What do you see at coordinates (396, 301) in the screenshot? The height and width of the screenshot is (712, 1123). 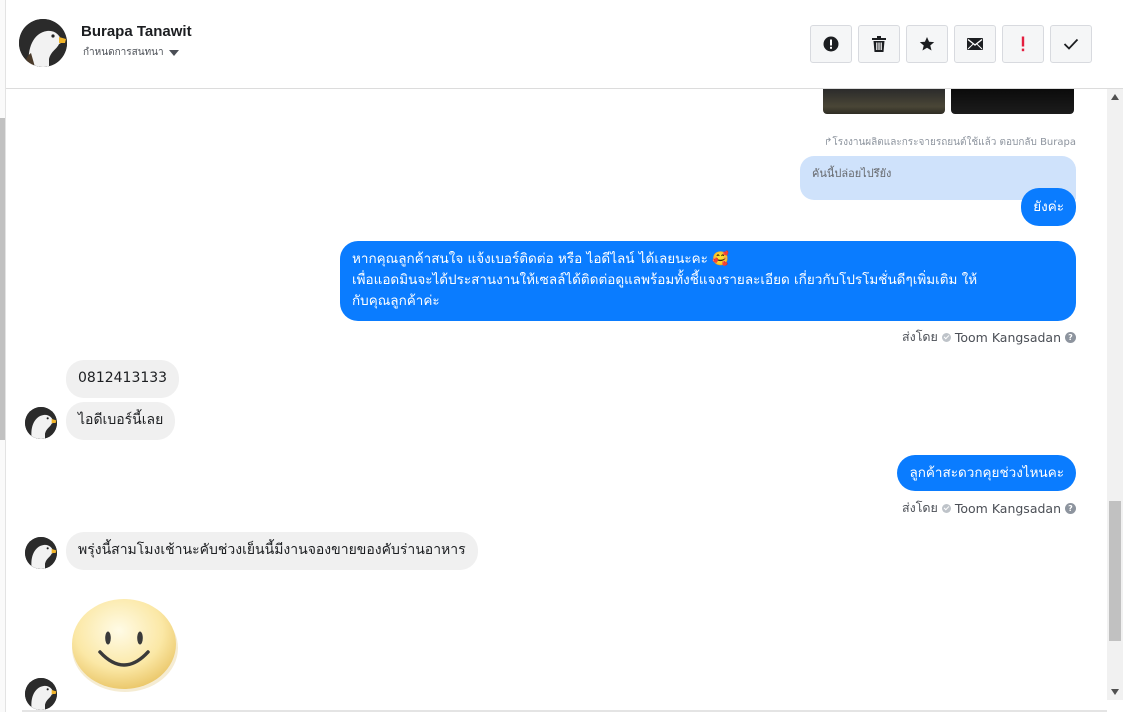 I see `message-line: กับคุณลูกค้าค่ะ` at bounding box center [396, 301].